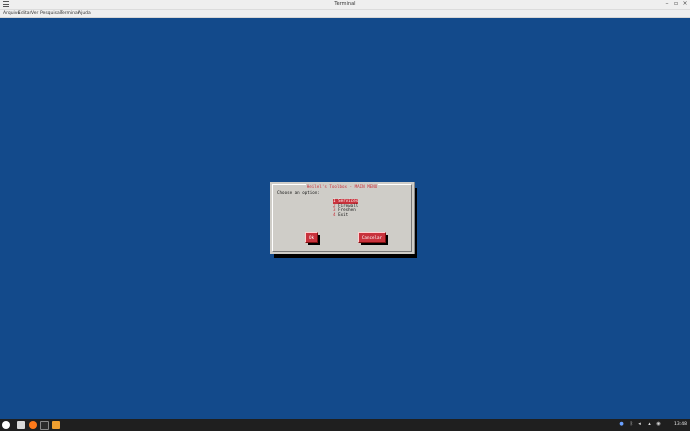 This screenshot has width=690, height=431. Describe the element at coordinates (680, 424) in the screenshot. I see `clock: 13:48` at that location.